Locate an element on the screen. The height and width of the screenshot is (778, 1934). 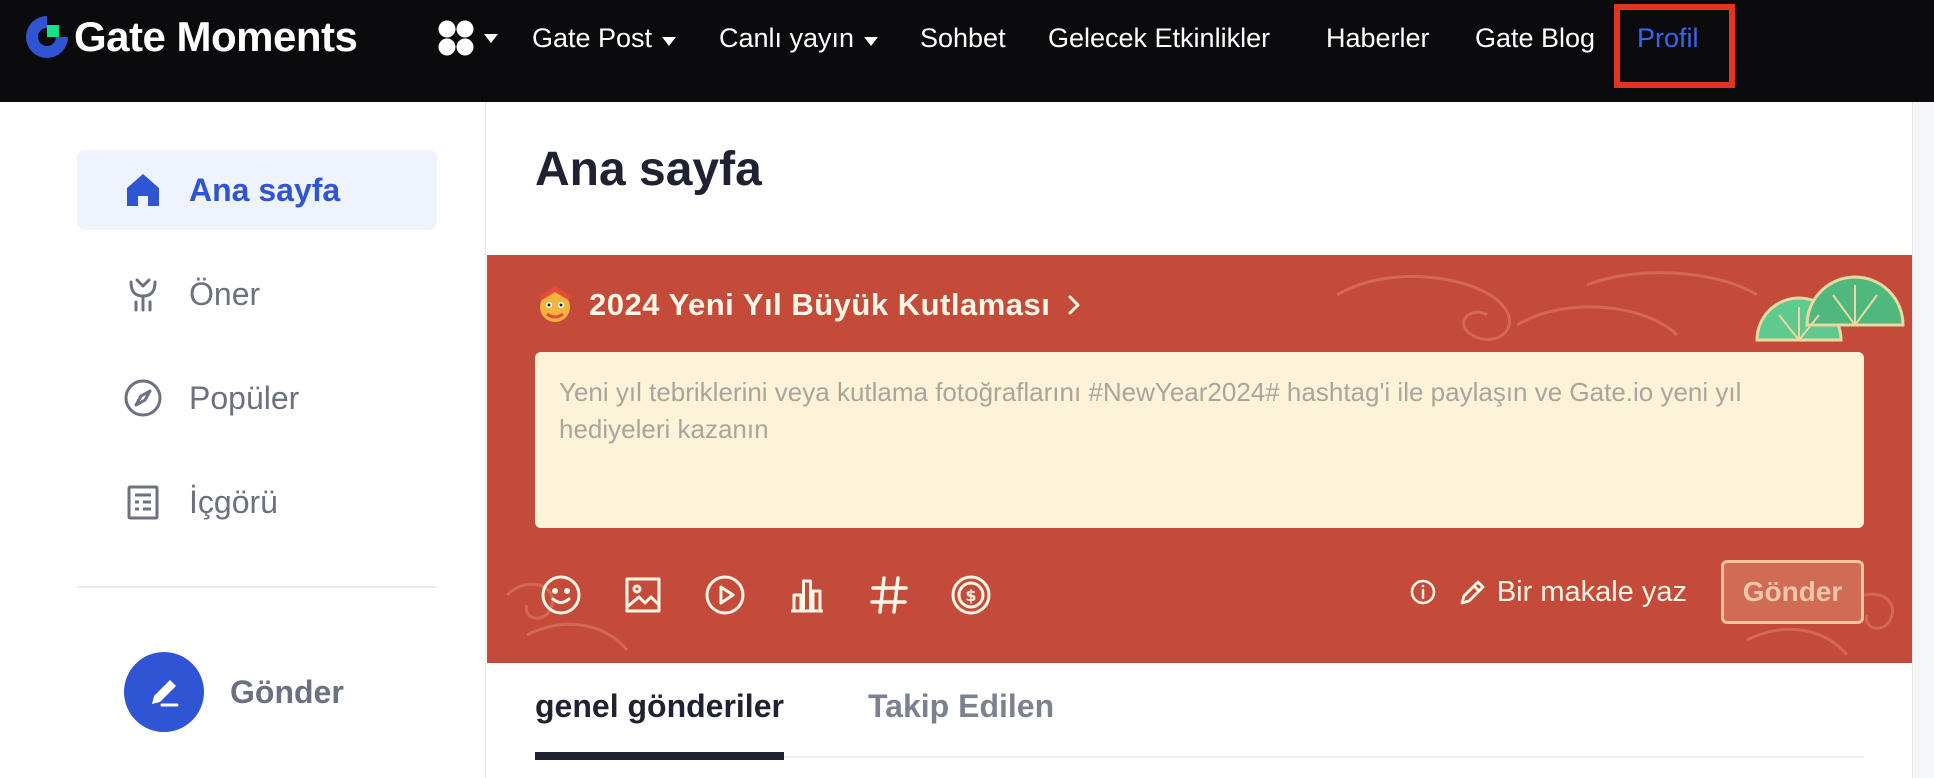
chart-icon is located at coordinates (807, 595).